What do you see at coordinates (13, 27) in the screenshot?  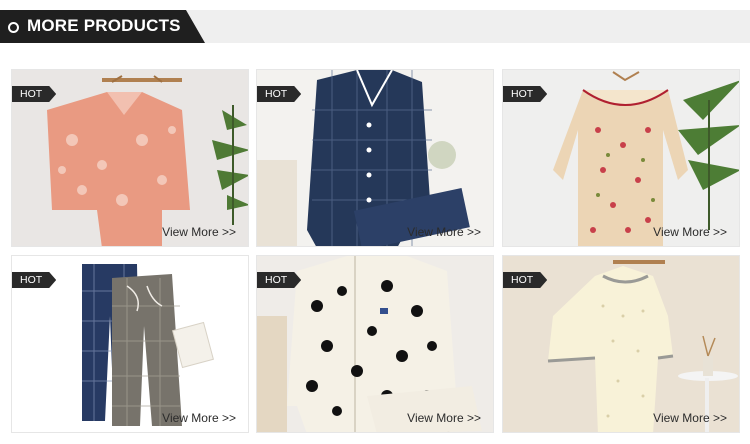 I see `circle-icon` at bounding box center [13, 27].